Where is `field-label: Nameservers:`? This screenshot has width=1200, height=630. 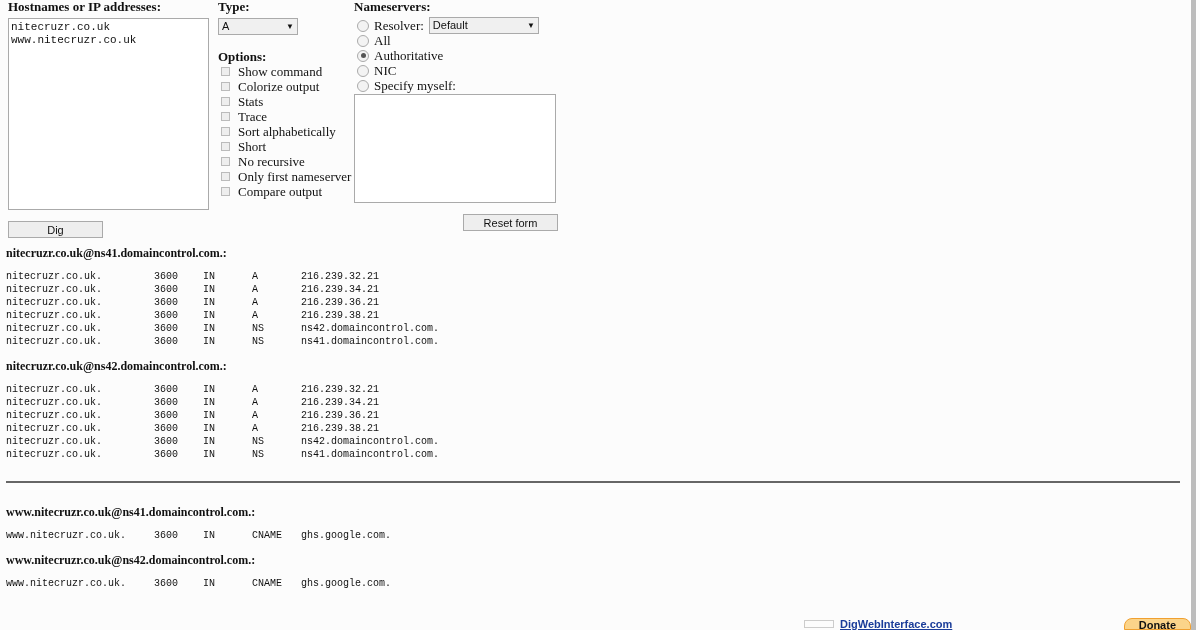
field-label: Nameservers: is located at coordinates (393, 7).